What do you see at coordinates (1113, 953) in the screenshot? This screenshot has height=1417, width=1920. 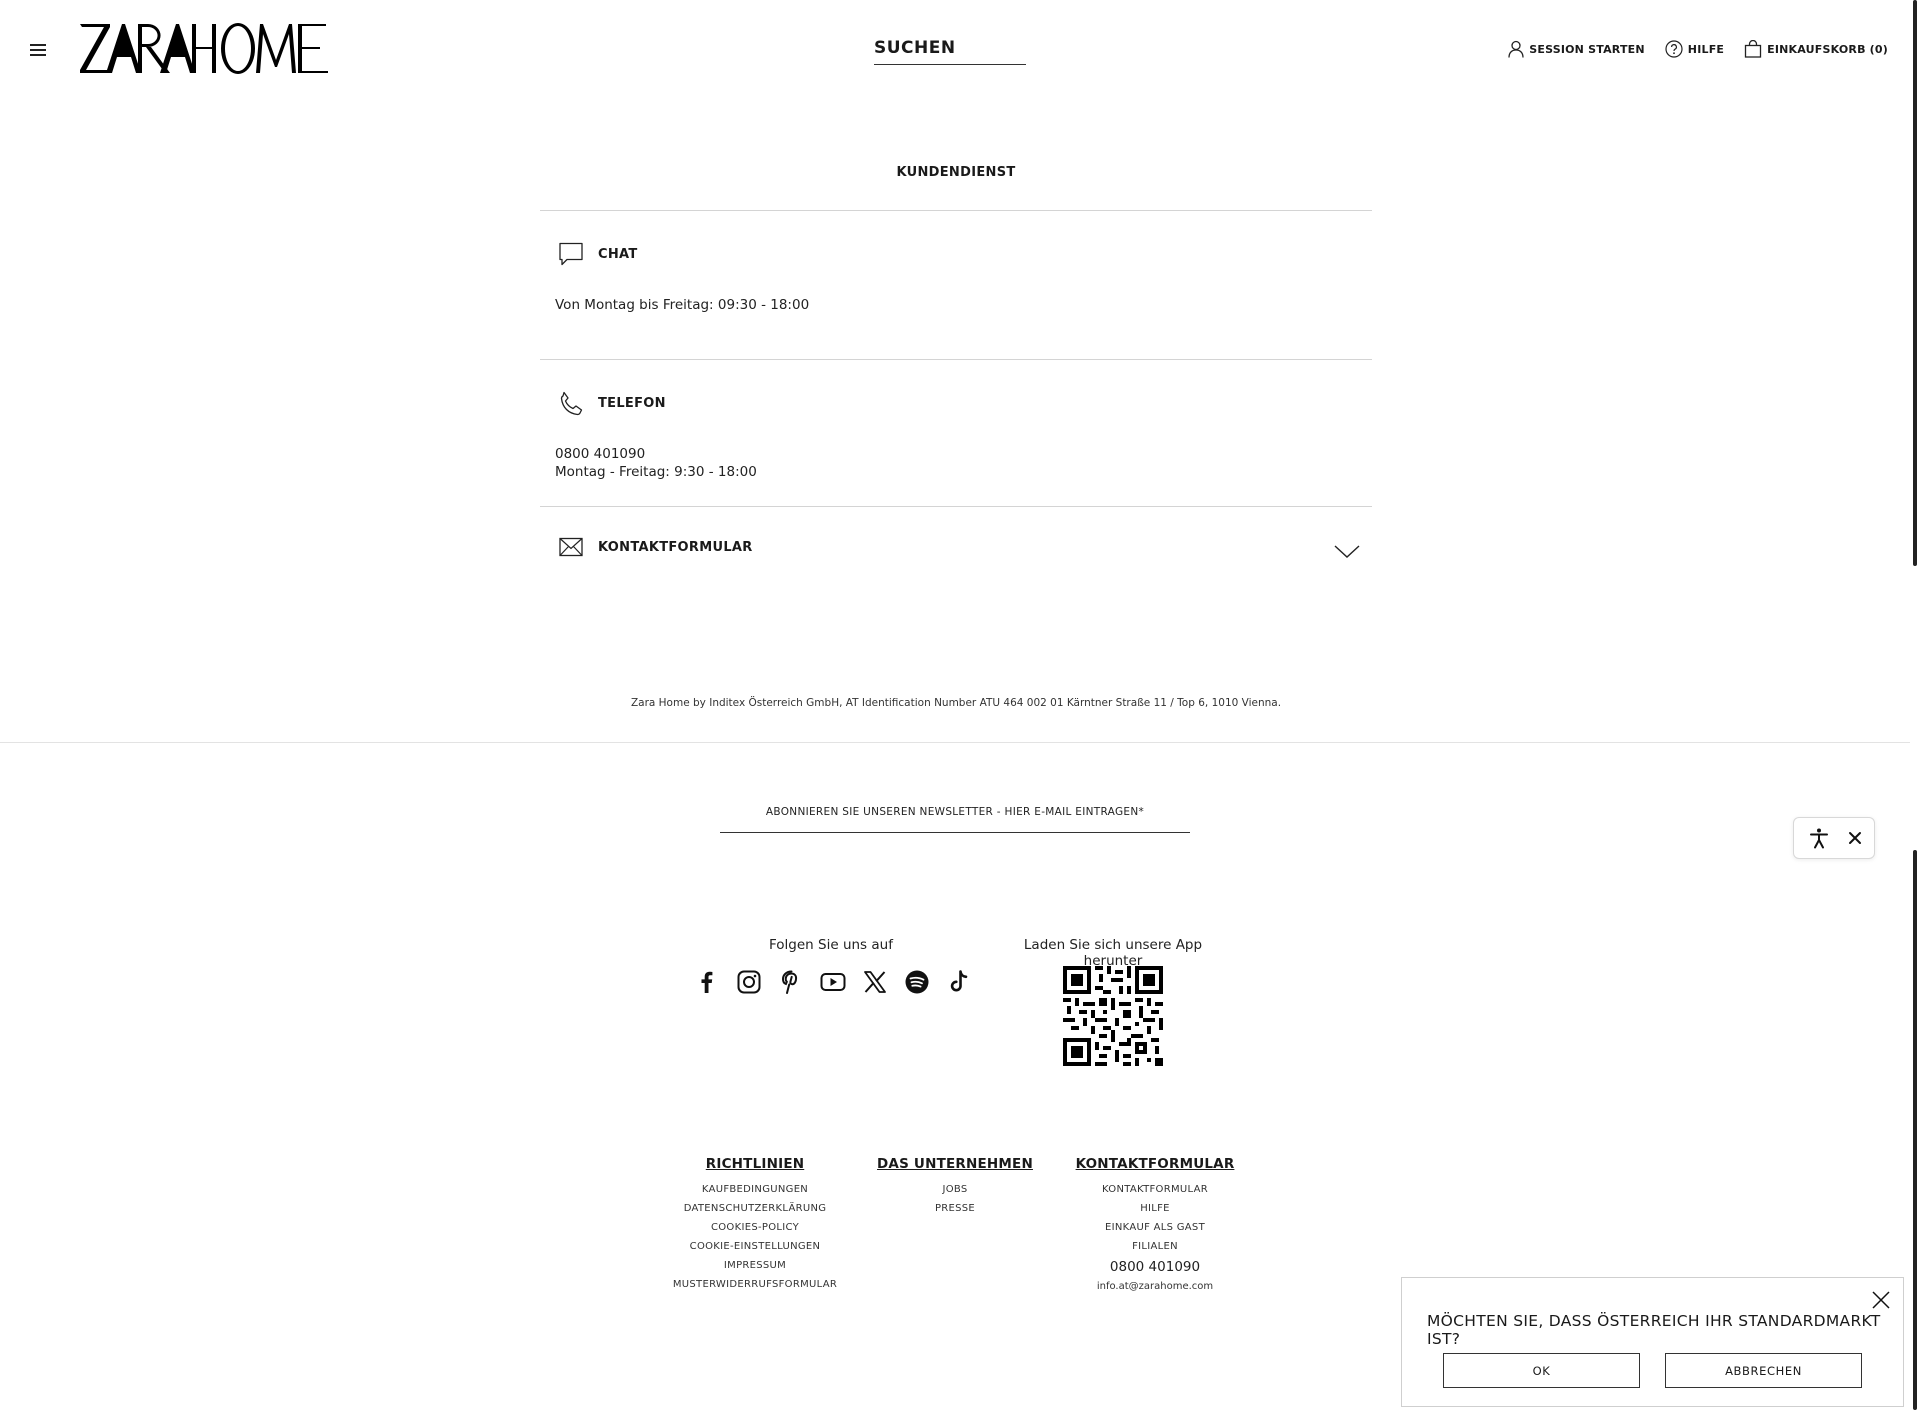 I see `app-download-title: Laden Sie sich unsere App herunter` at bounding box center [1113, 953].